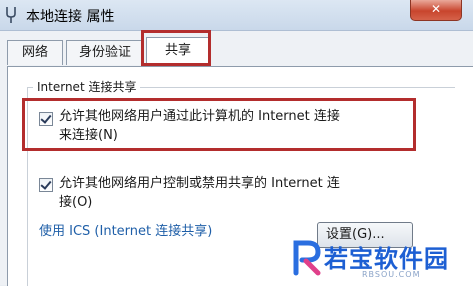 Image resolution: width=473 pixels, height=286 pixels. Describe the element at coordinates (125, 229) in the screenshot. I see `ics-help-link: 使用 ICS (Internet 连接共享)` at that location.